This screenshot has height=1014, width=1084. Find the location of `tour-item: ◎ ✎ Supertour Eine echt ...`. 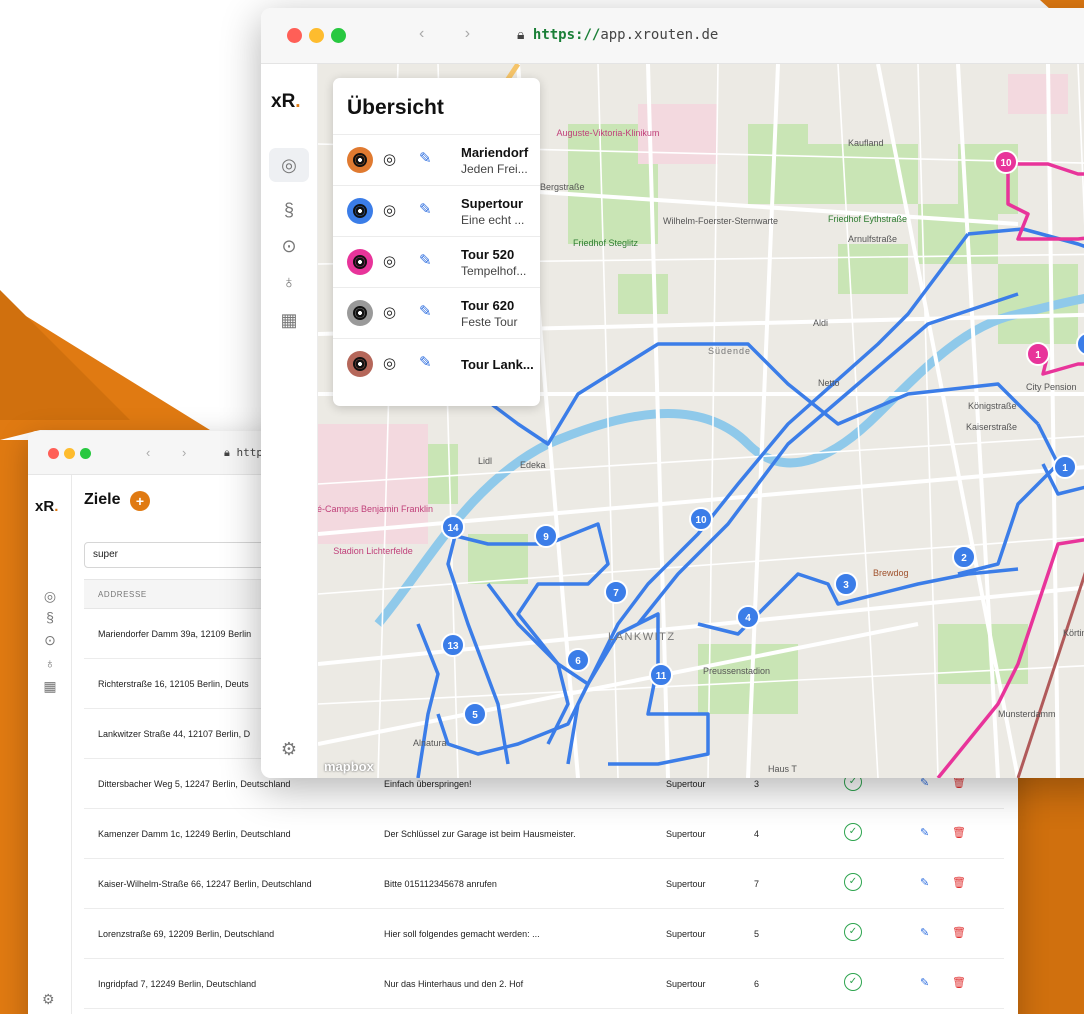

tour-item: ◎ ✎ Supertour Eine echt ... is located at coordinates (436, 210).